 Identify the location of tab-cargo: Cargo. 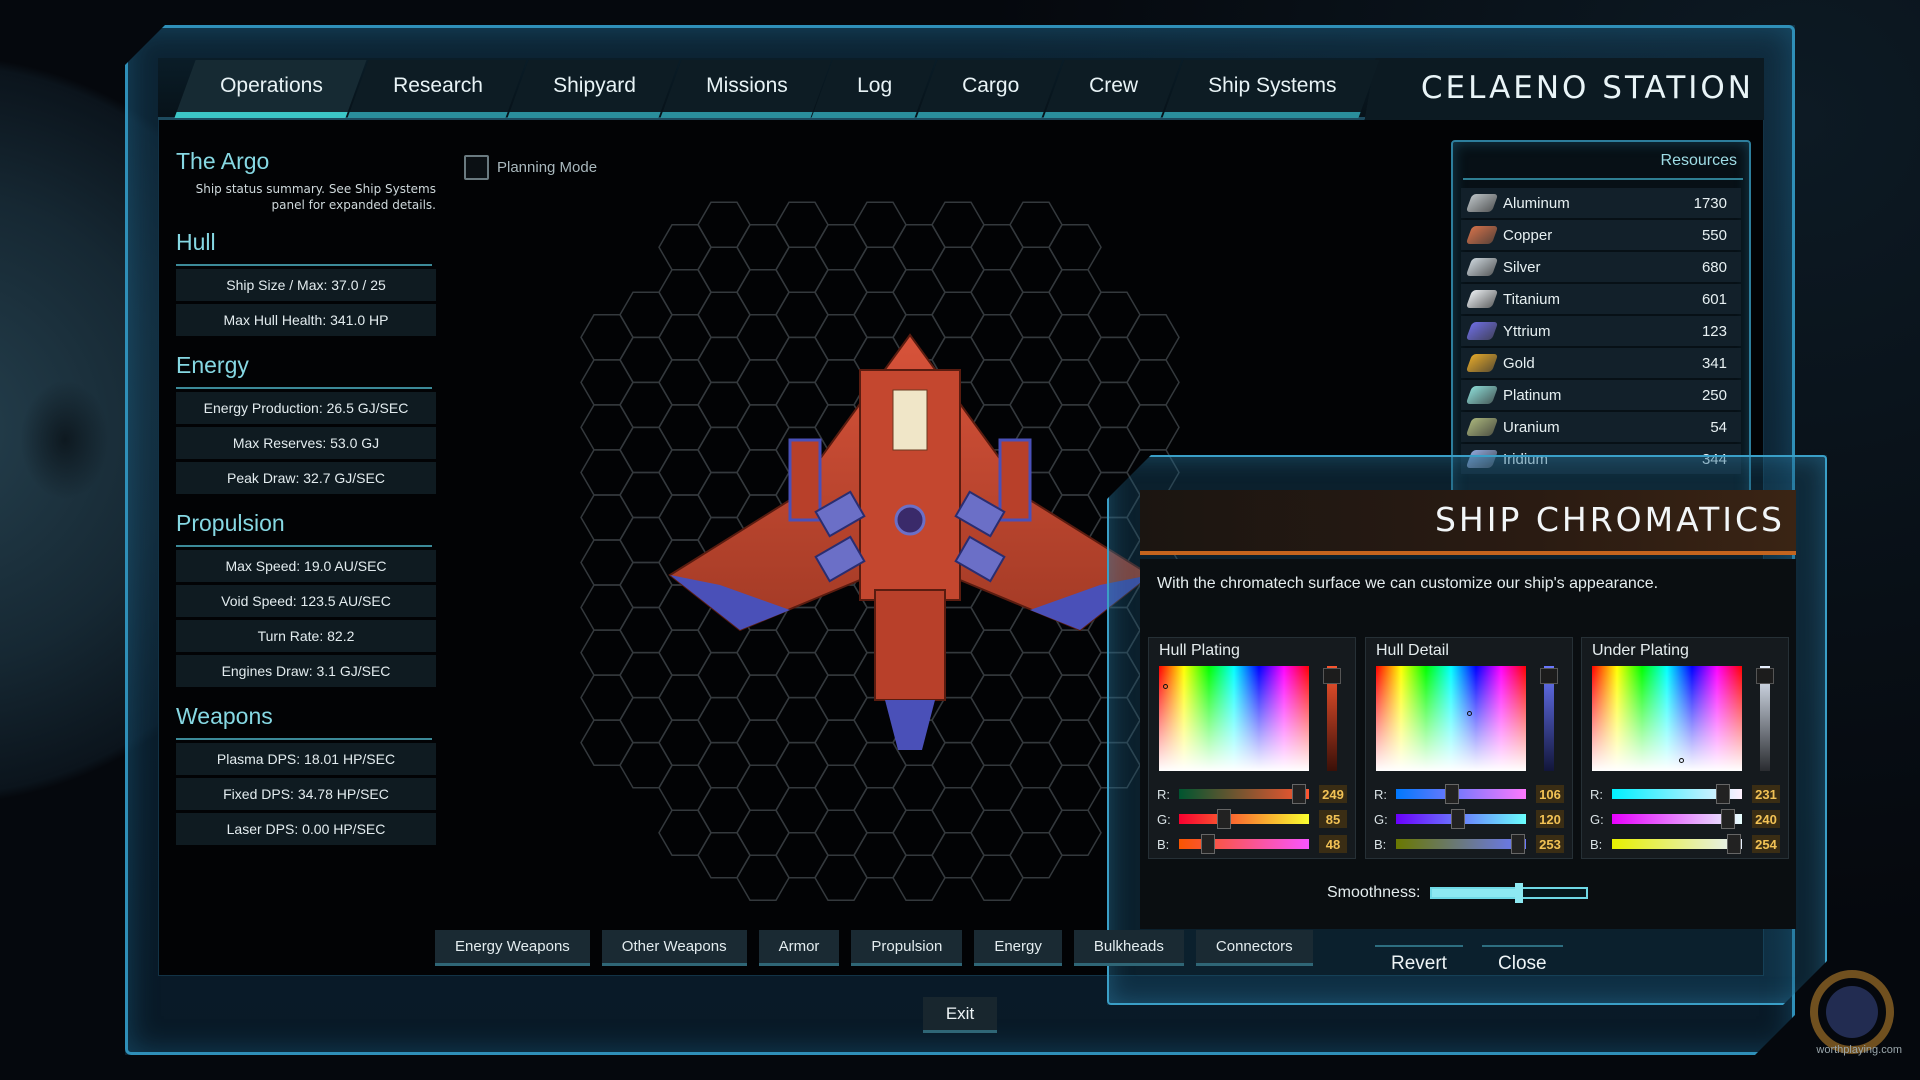
(990, 89).